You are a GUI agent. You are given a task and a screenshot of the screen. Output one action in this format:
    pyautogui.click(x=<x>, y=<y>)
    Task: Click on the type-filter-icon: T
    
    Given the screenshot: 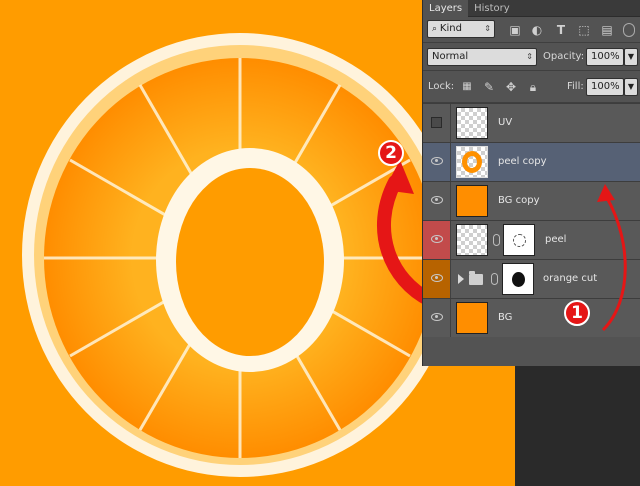 What is the action you would take?
    pyautogui.click(x=561, y=30)
    